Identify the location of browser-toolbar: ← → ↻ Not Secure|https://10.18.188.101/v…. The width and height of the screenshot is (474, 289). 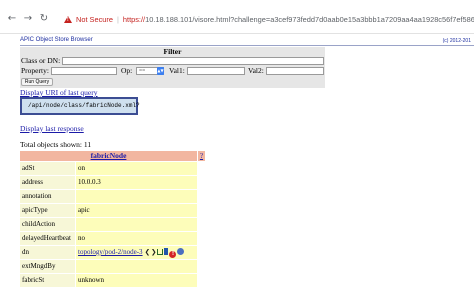
(237, 17).